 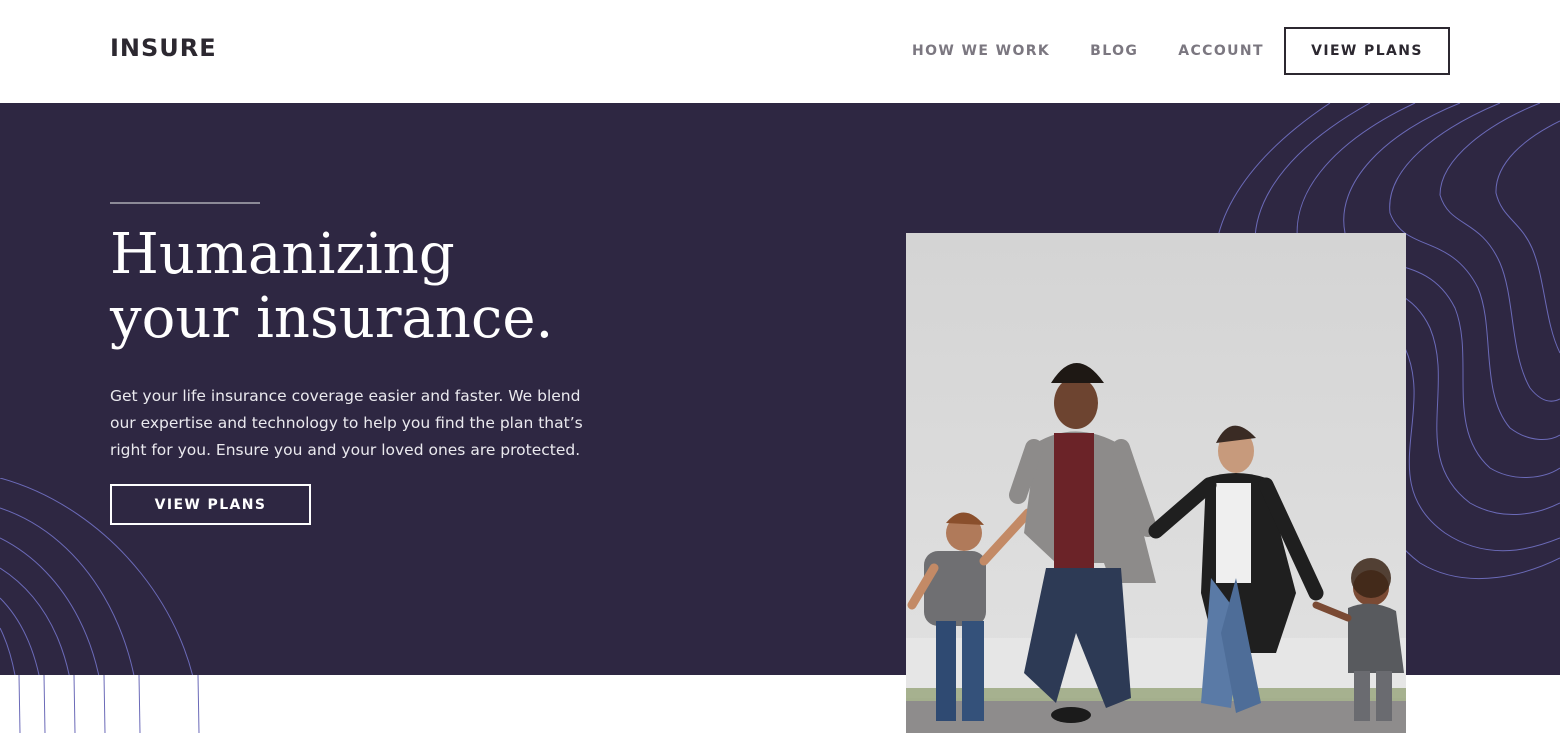 I want to click on main-nav: HOW WE WORK BLOG ACCOUNT VIEW PLANS, so click(x=1181, y=51).